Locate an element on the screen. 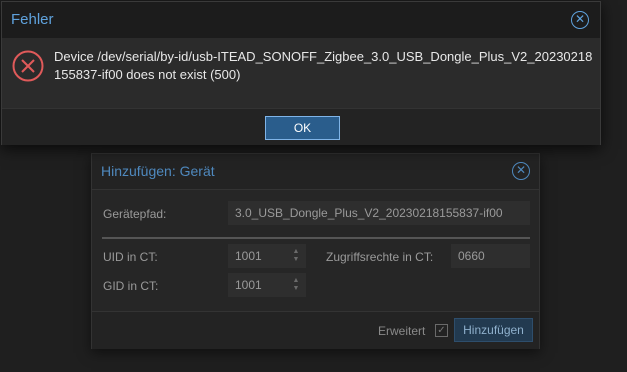 Image resolution: width=627 pixels, height=372 pixels. uid-label: UID in CT: is located at coordinates (130, 257).